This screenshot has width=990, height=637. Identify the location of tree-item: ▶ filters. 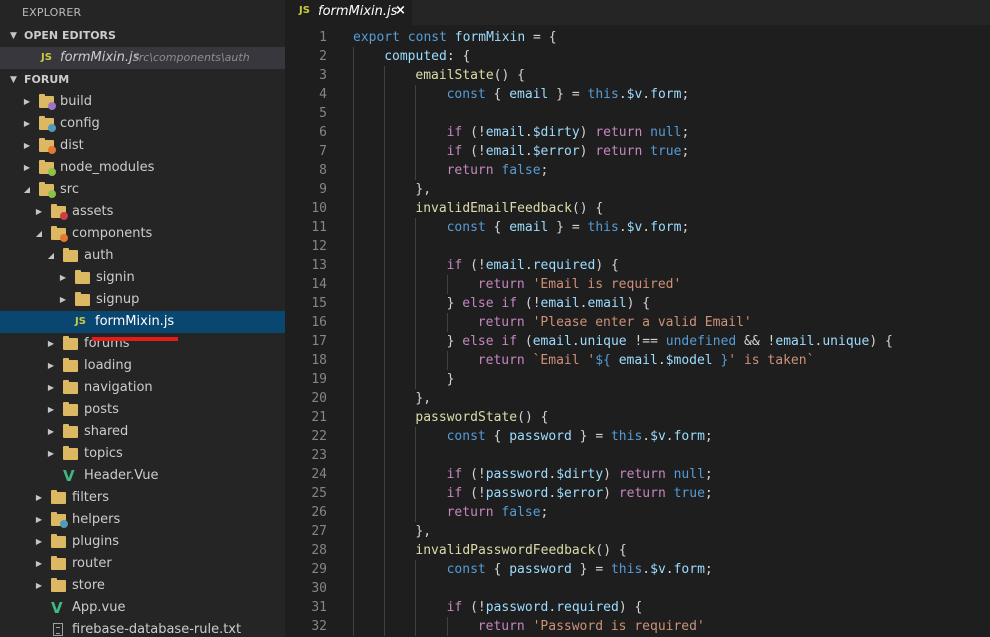
(142, 498).